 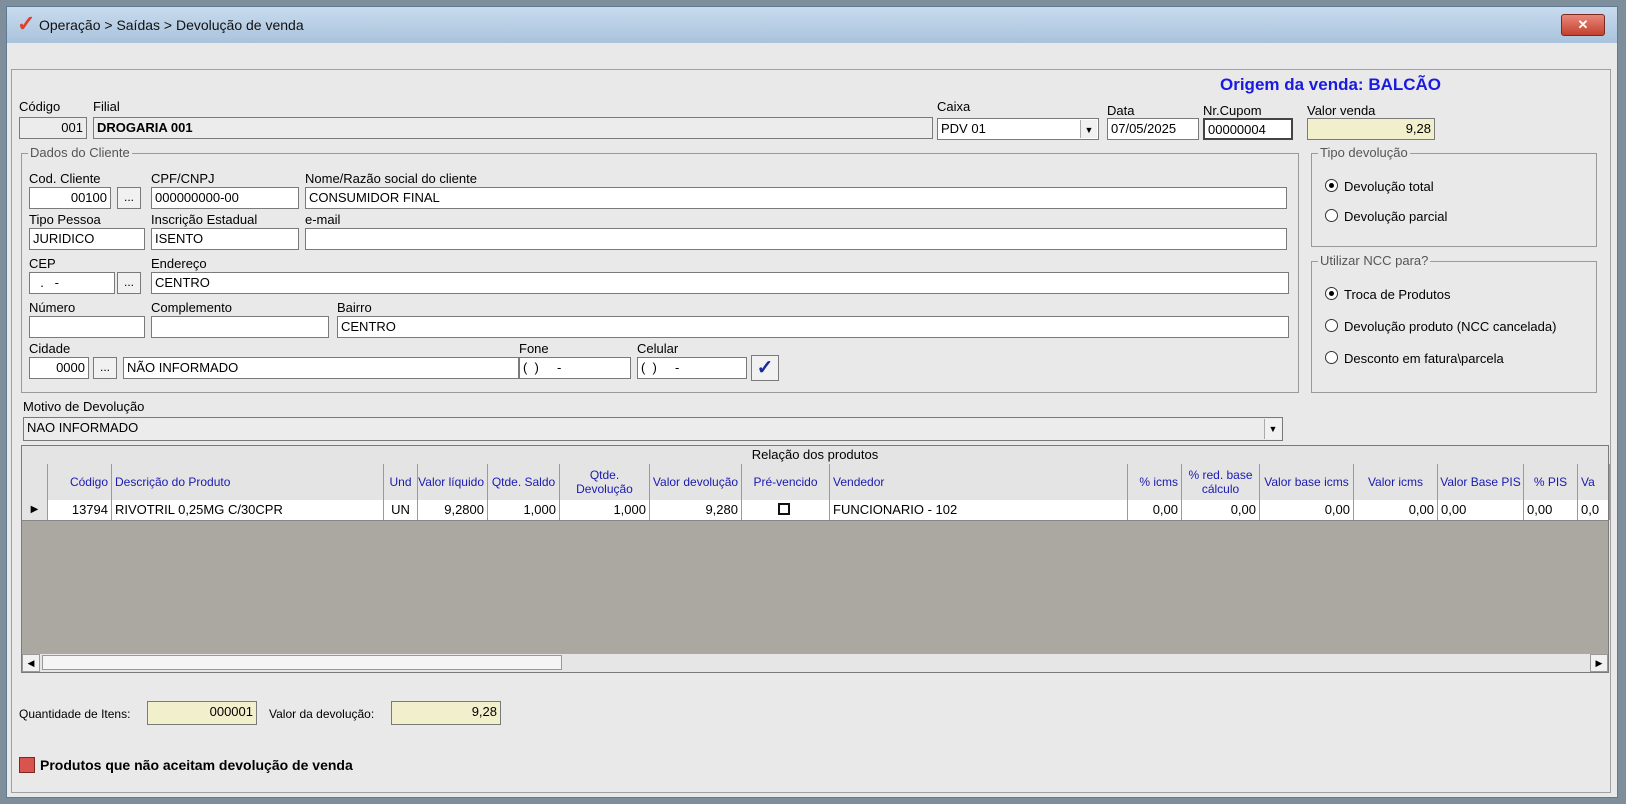 What do you see at coordinates (963, 128) in the screenshot?
I see `caixa-value: PDV 01` at bounding box center [963, 128].